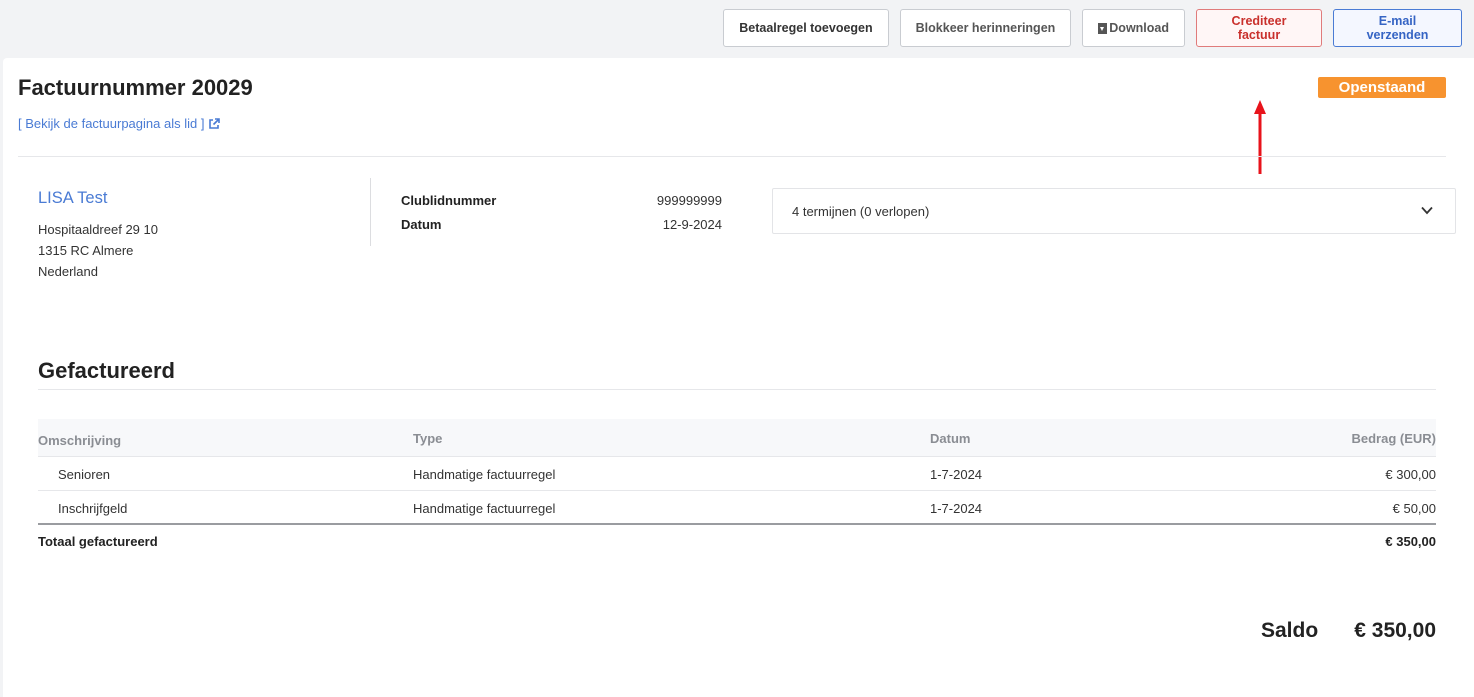 The image size is (1474, 697). I want to click on block-reminders-button: Blokkeer herinneringen, so click(985, 28).